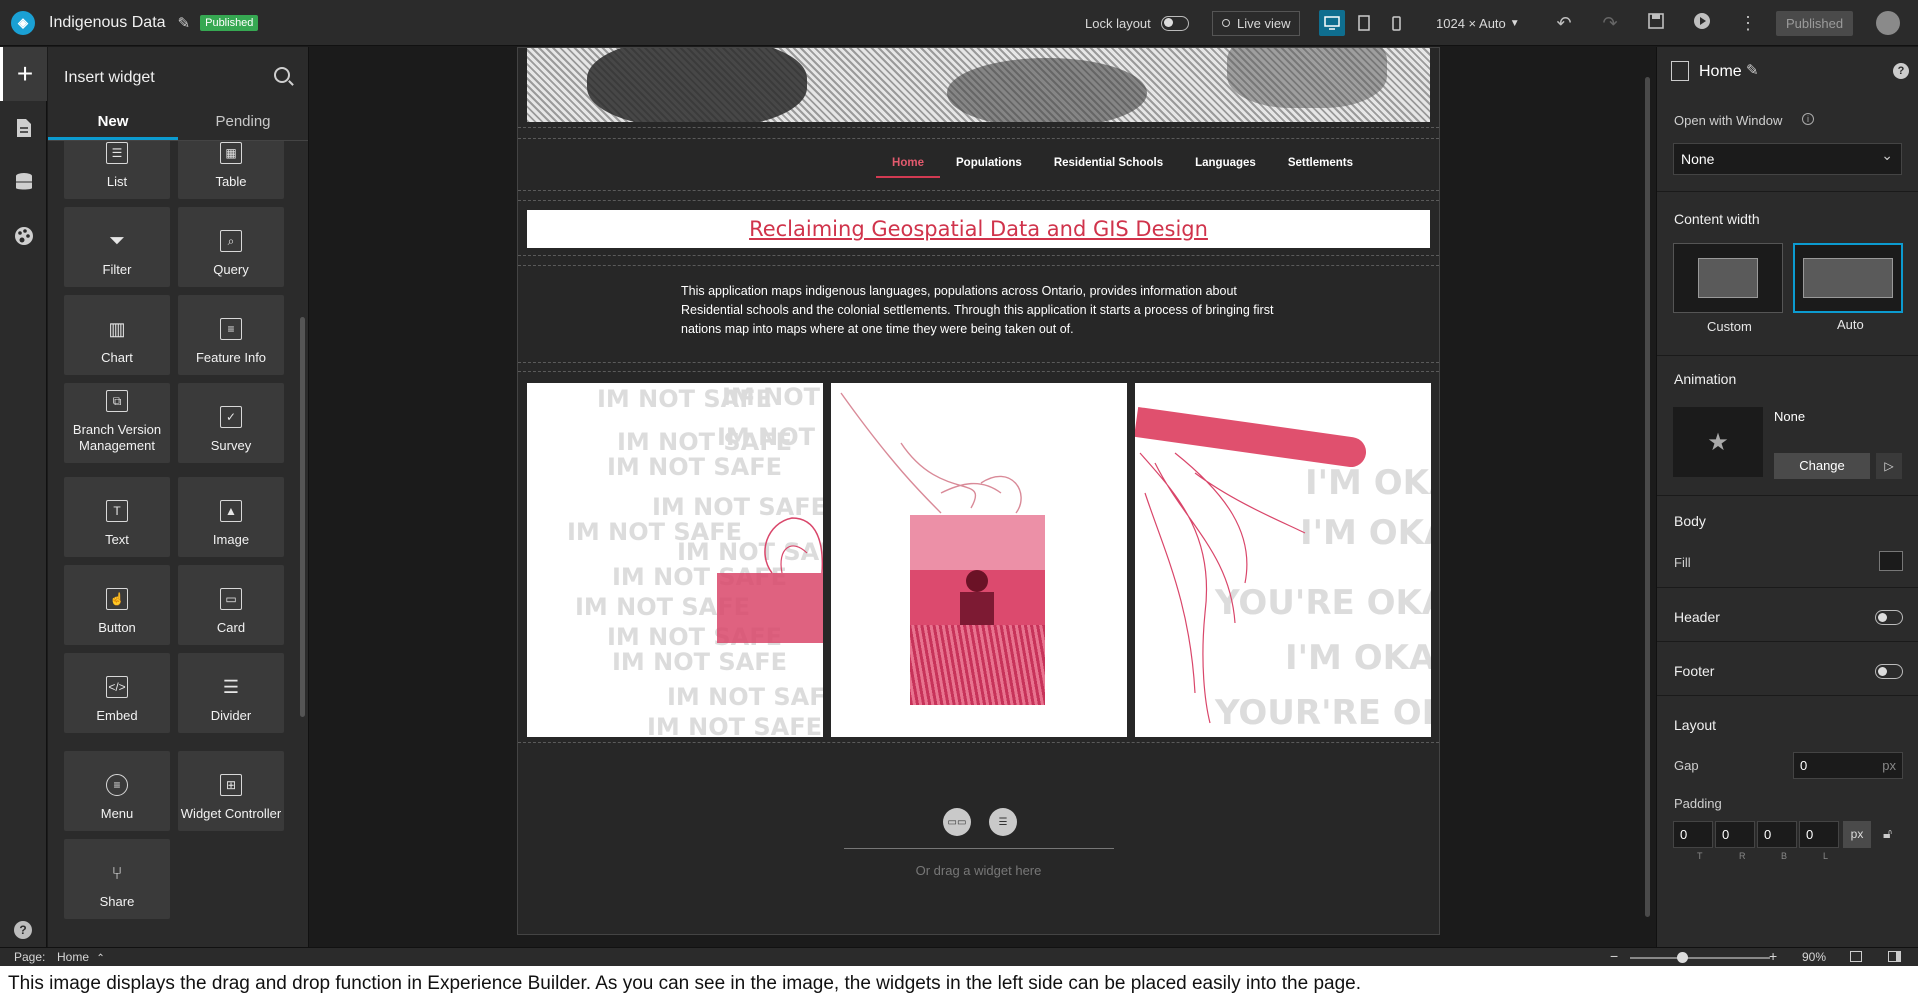  Describe the element at coordinates (1610, 23) in the screenshot. I see `redo-icon: ↷` at that location.